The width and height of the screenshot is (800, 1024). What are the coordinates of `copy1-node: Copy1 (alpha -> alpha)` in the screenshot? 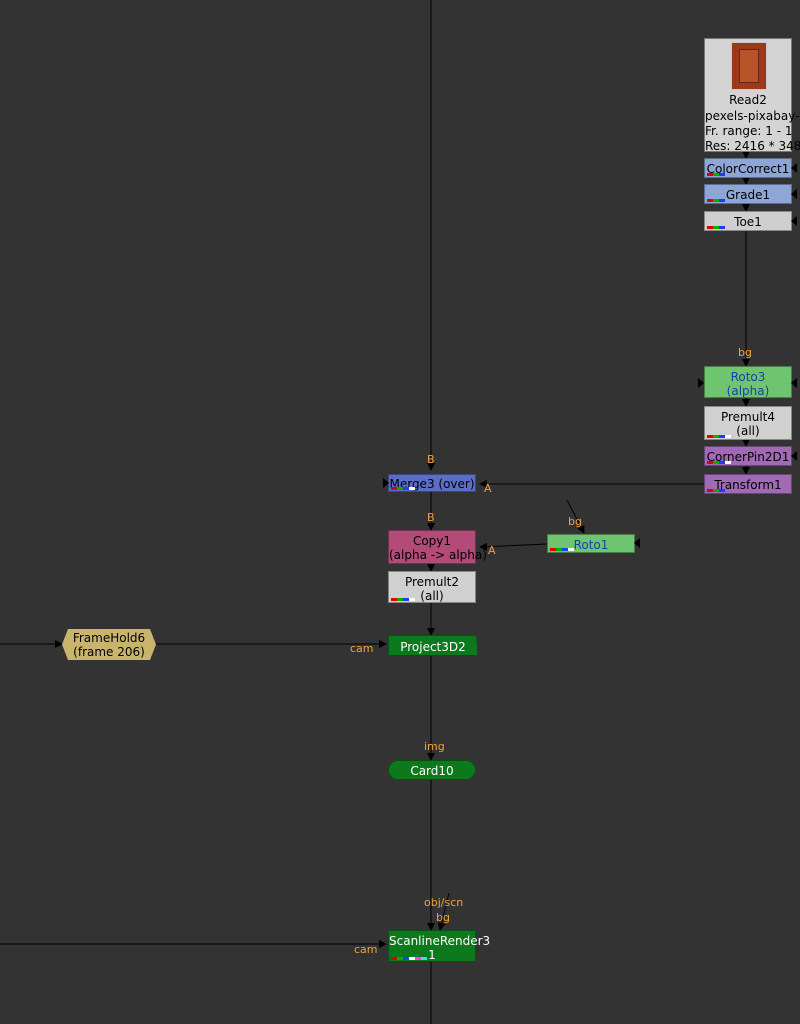 It's located at (437, 547).